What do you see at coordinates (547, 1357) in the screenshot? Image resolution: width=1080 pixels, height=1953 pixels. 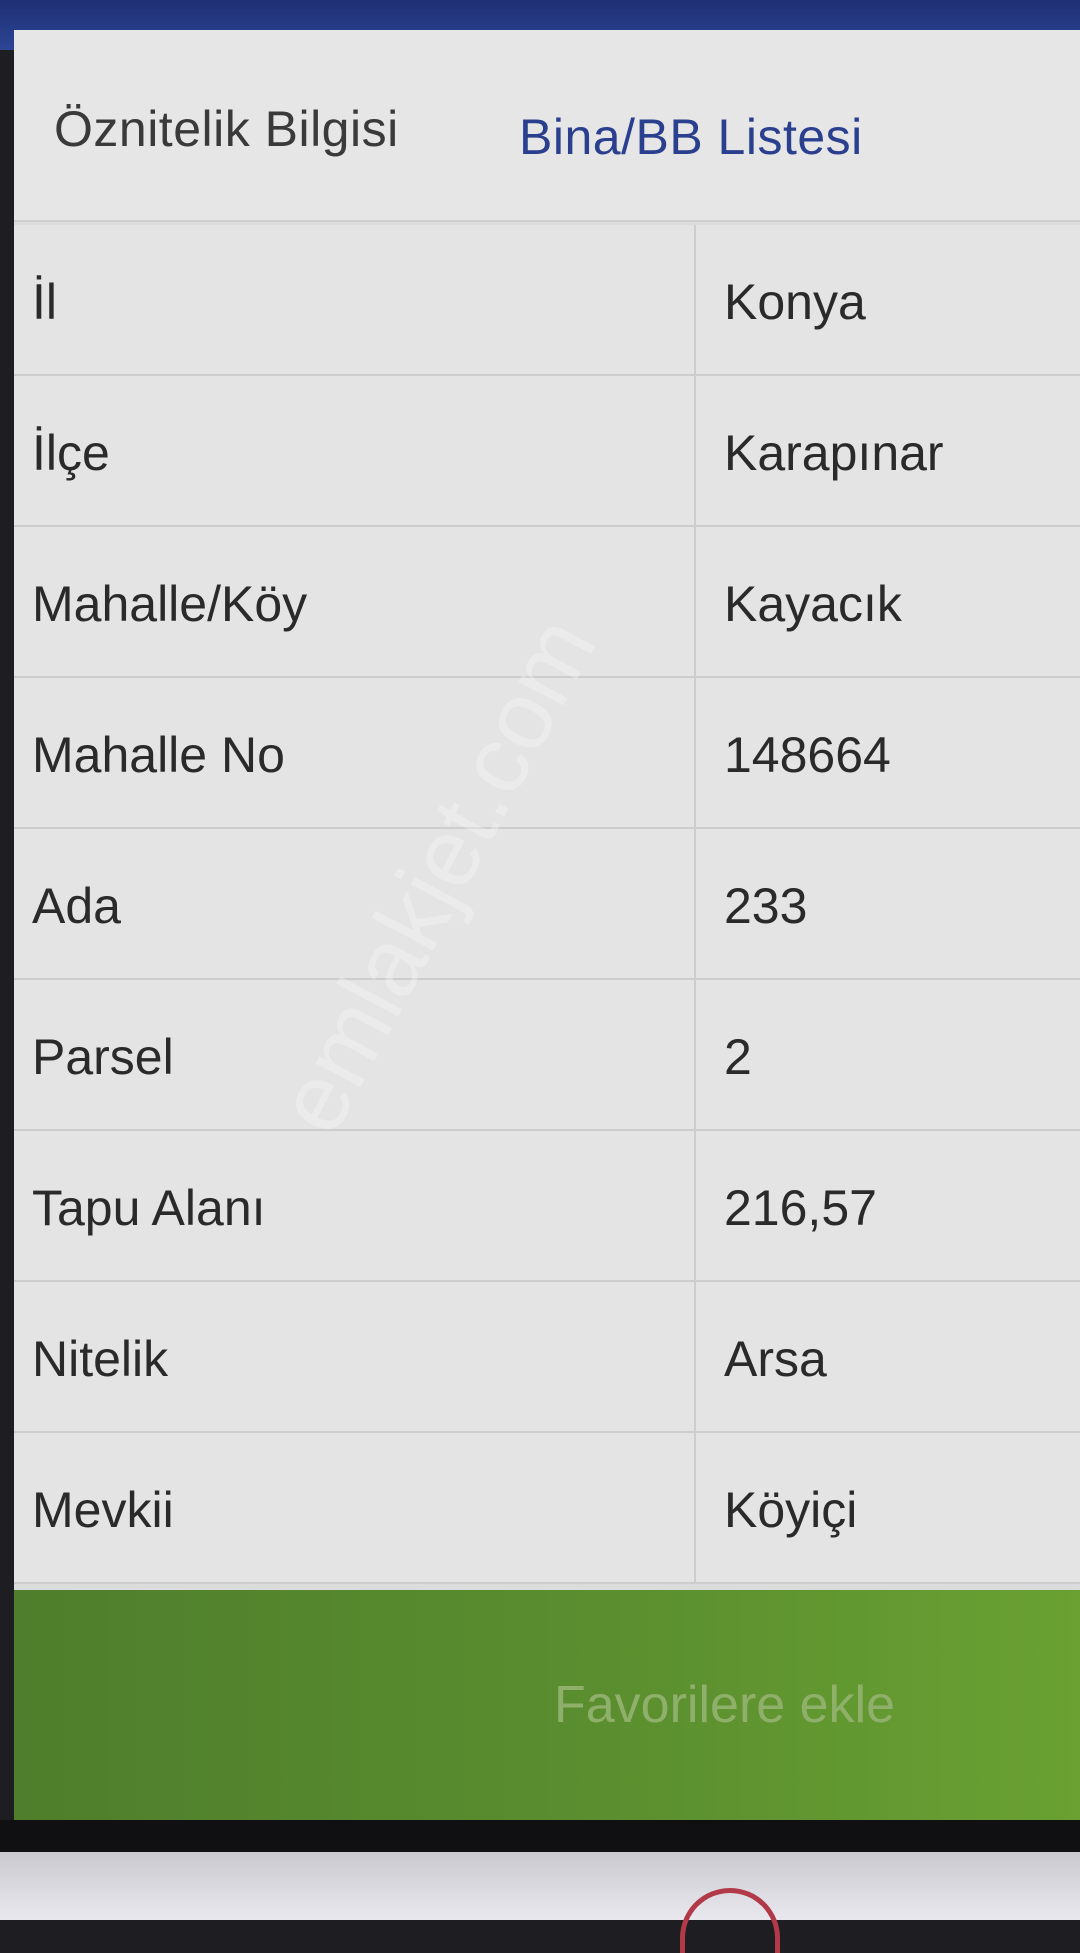 I see `table-row: Nitelik Arsa` at bounding box center [547, 1357].